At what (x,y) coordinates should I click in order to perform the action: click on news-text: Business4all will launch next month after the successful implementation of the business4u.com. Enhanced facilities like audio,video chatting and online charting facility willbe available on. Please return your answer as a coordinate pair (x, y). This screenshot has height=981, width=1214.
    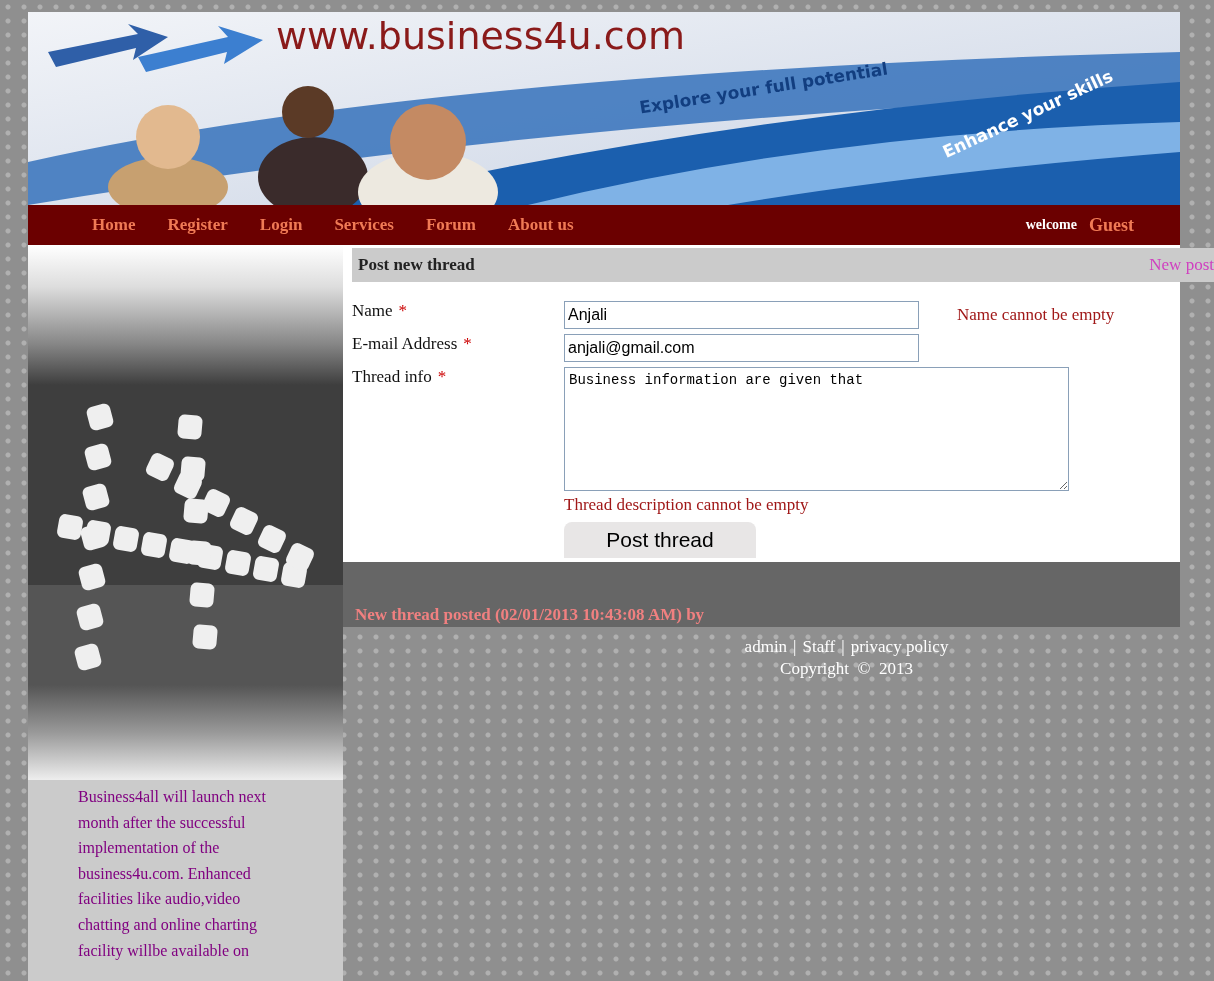
    Looking at the image, I should click on (172, 874).